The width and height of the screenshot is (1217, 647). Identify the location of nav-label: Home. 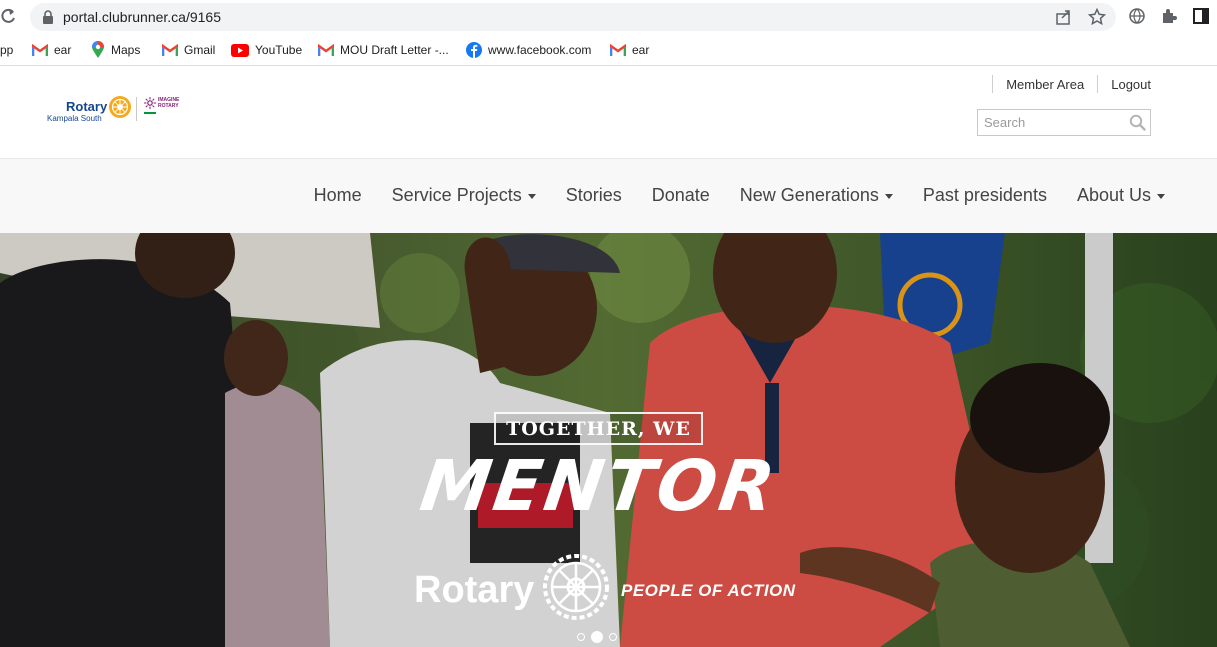
(337, 195).